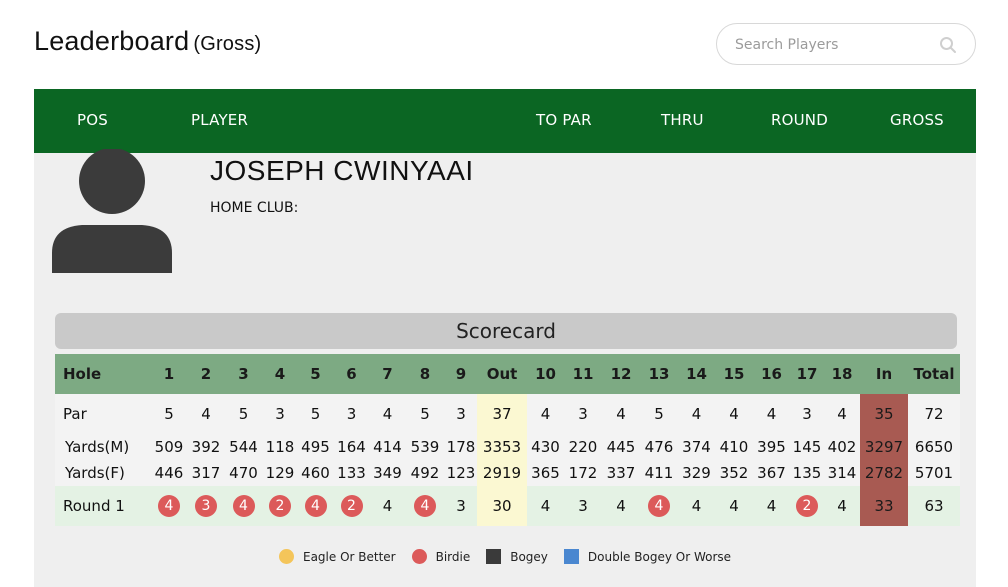 This screenshot has height=587, width=1008. What do you see at coordinates (734, 447) in the screenshot?
I see `score-cell: 410` at bounding box center [734, 447].